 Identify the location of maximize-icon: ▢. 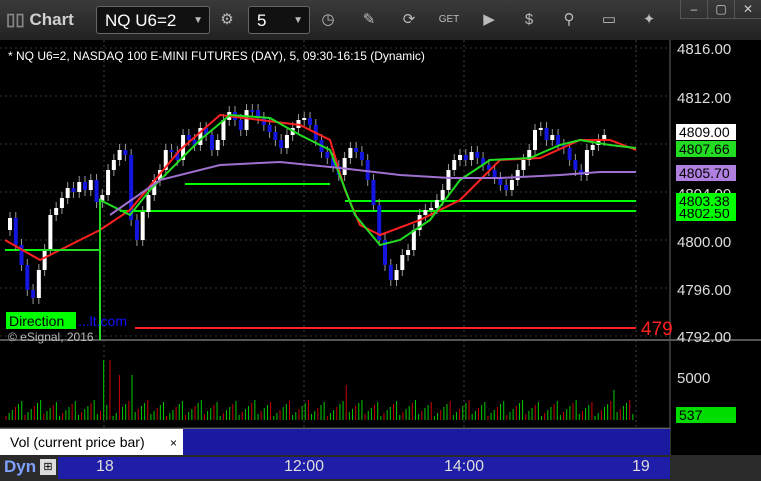
(721, 9).